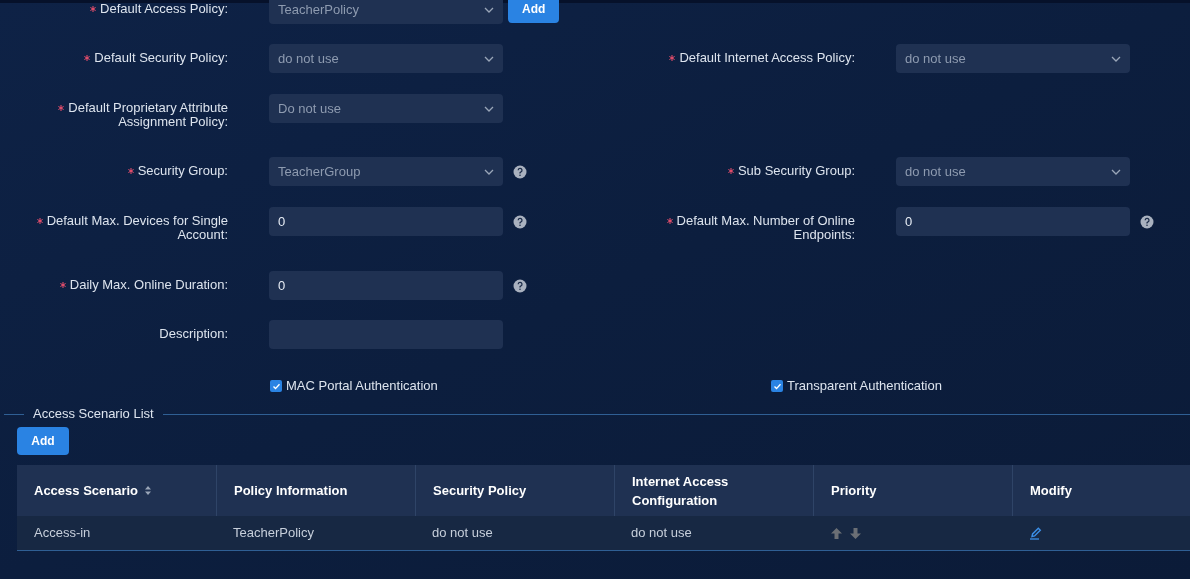 The width and height of the screenshot is (1190, 579). I want to click on section-title: Access Scenario List, so click(93, 414).